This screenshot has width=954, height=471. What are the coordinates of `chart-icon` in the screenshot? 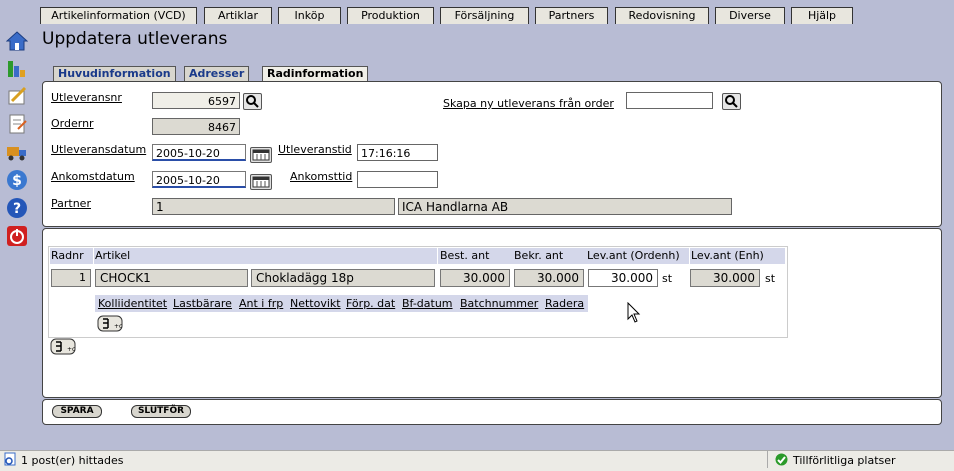 It's located at (17, 68).